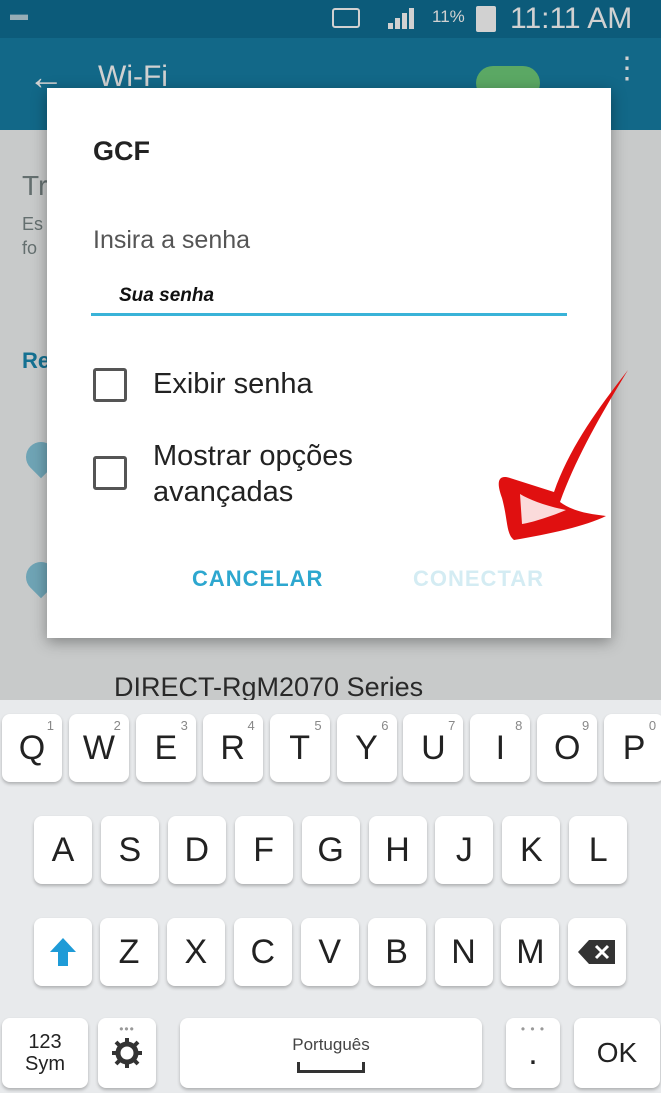  What do you see at coordinates (110, 473) in the screenshot?
I see `advanced-options-checkbox` at bounding box center [110, 473].